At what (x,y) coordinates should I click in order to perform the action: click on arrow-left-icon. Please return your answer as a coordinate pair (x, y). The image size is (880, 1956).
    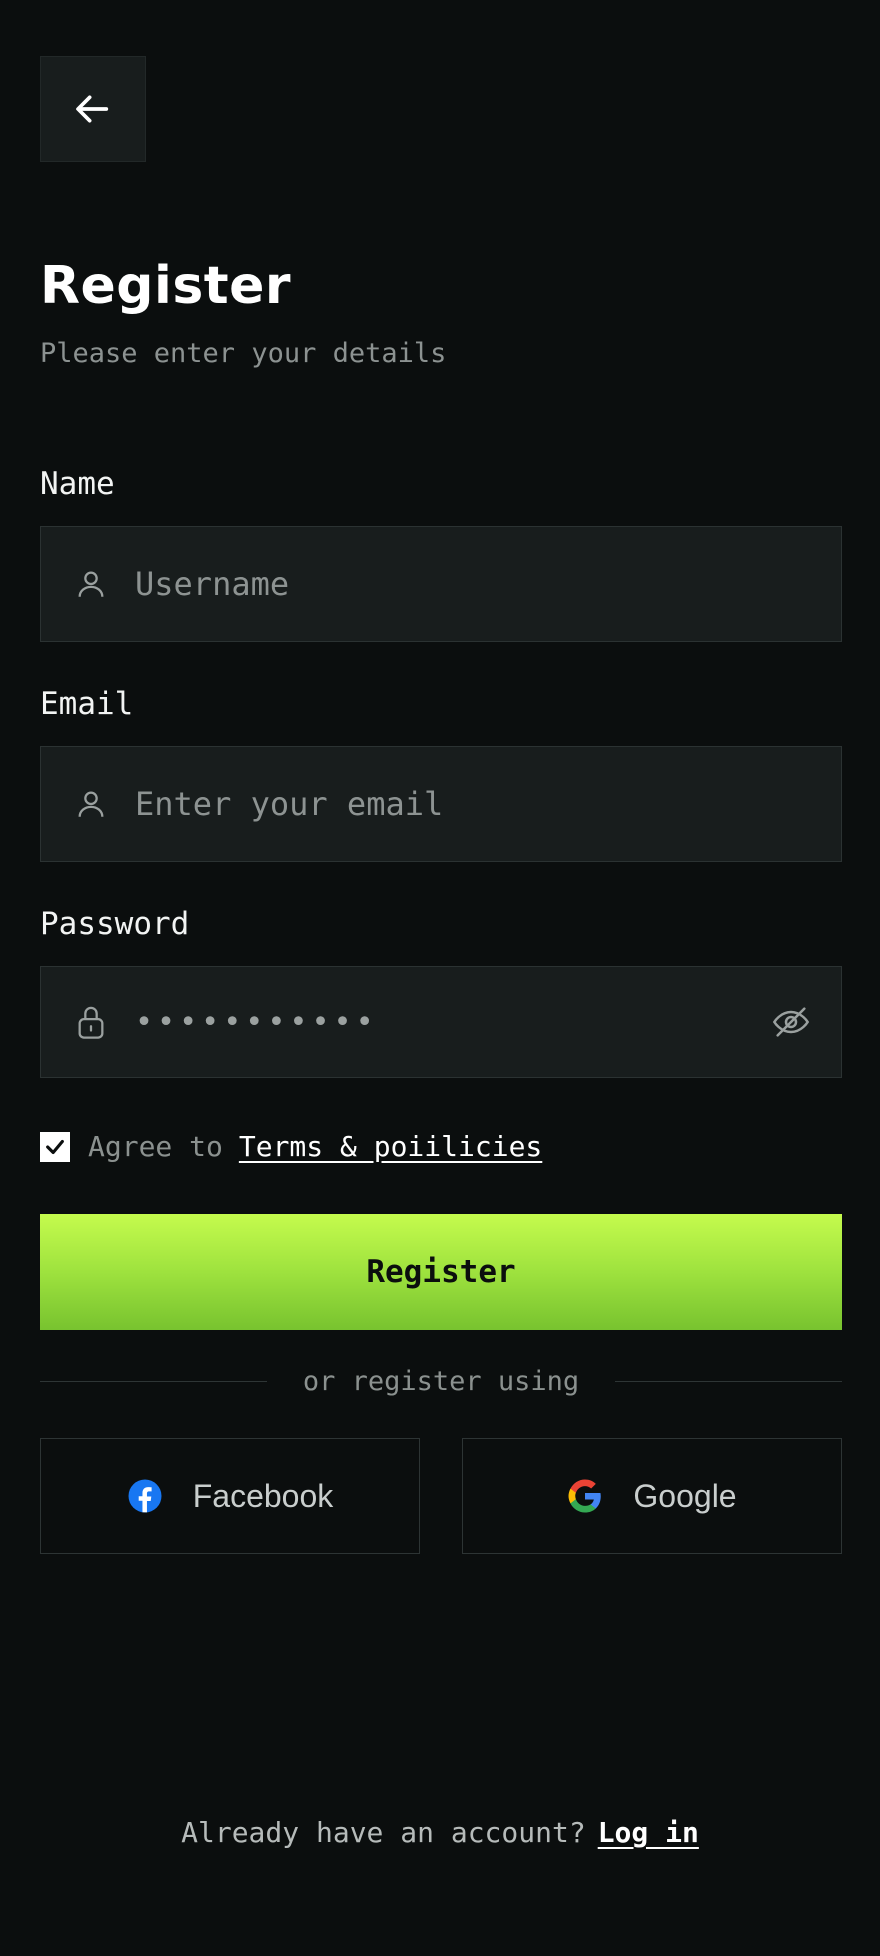
    Looking at the image, I should click on (92, 109).